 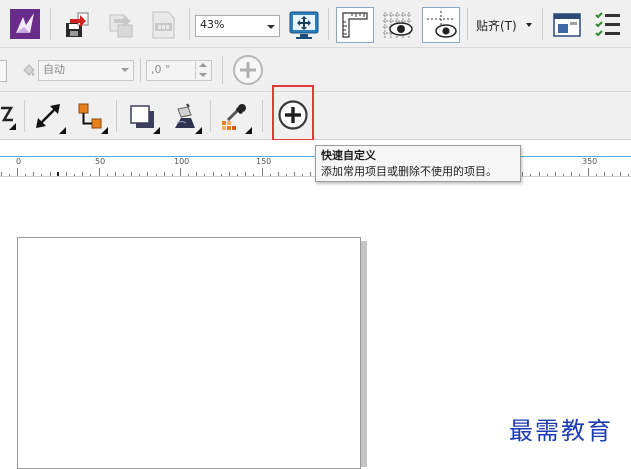 I want to click on coreldraw-logo-icon, so click(x=25, y=24).